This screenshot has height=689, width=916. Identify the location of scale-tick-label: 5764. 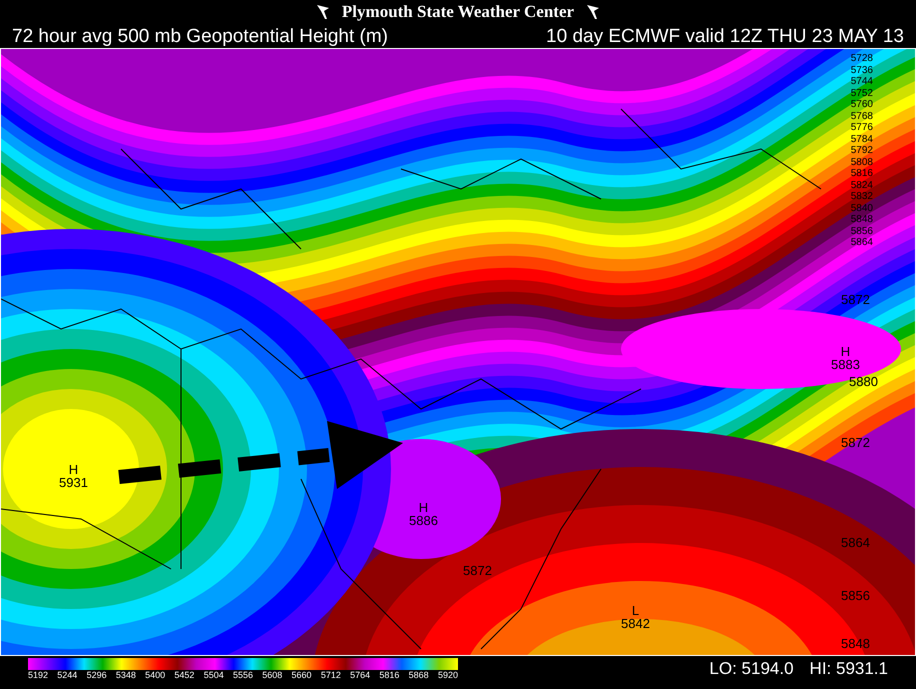
(360, 675).